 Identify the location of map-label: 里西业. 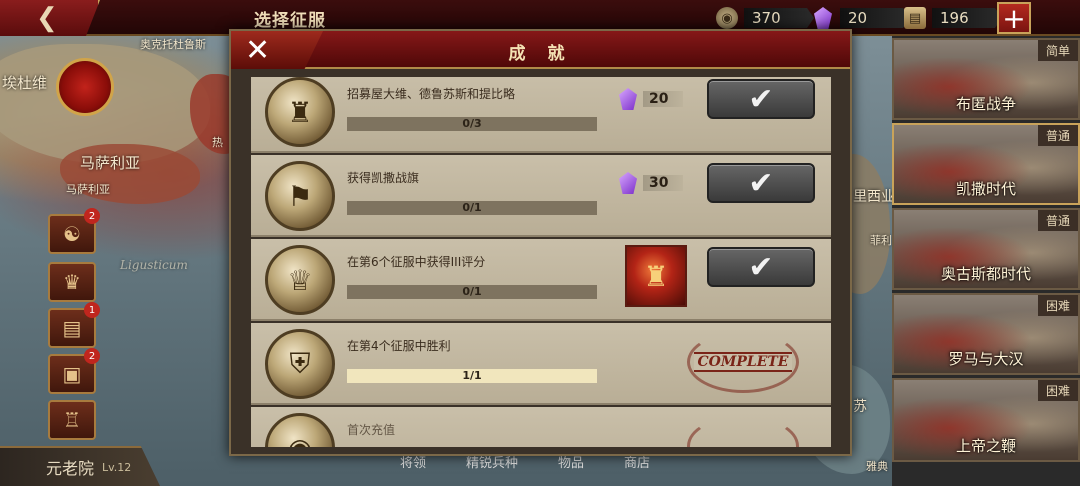
(874, 197).